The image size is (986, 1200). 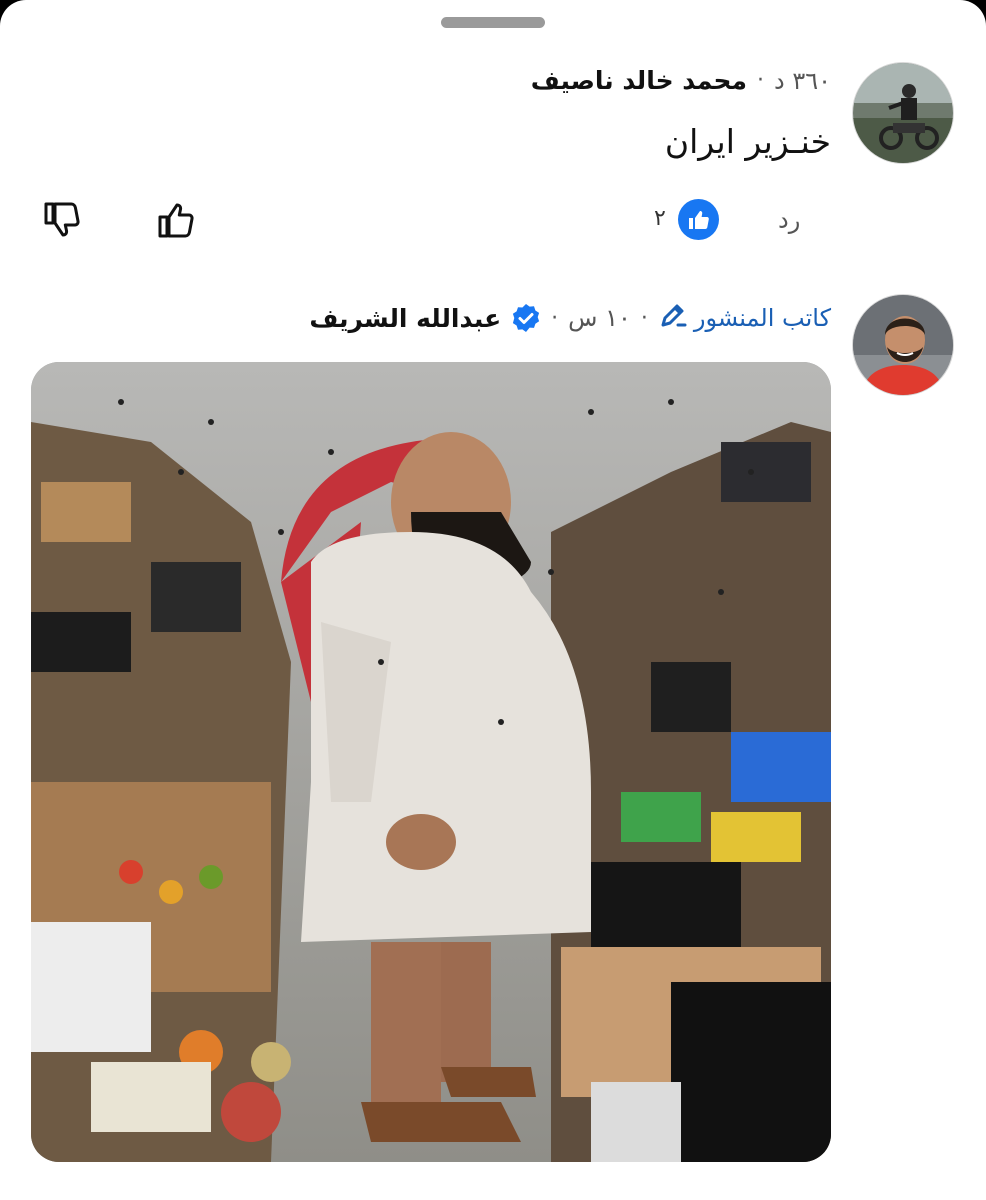 What do you see at coordinates (762, 318) in the screenshot?
I see `author-badge-label: كاتب المنشور` at bounding box center [762, 318].